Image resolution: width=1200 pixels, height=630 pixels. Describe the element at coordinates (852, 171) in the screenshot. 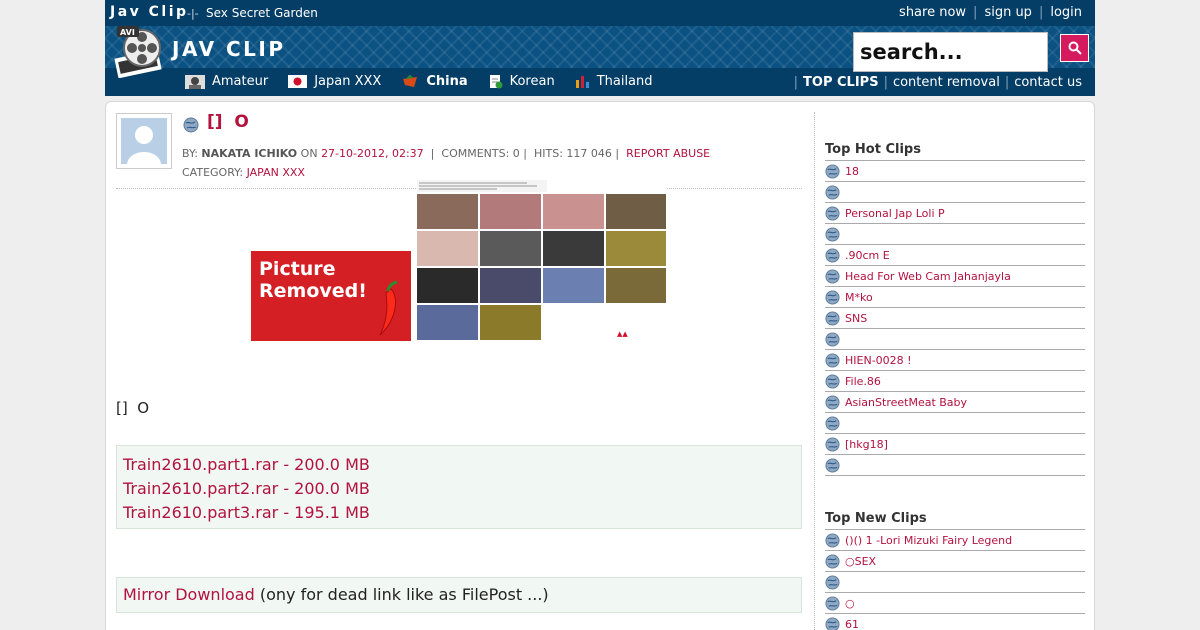

I see `clip-title: 18` at that location.